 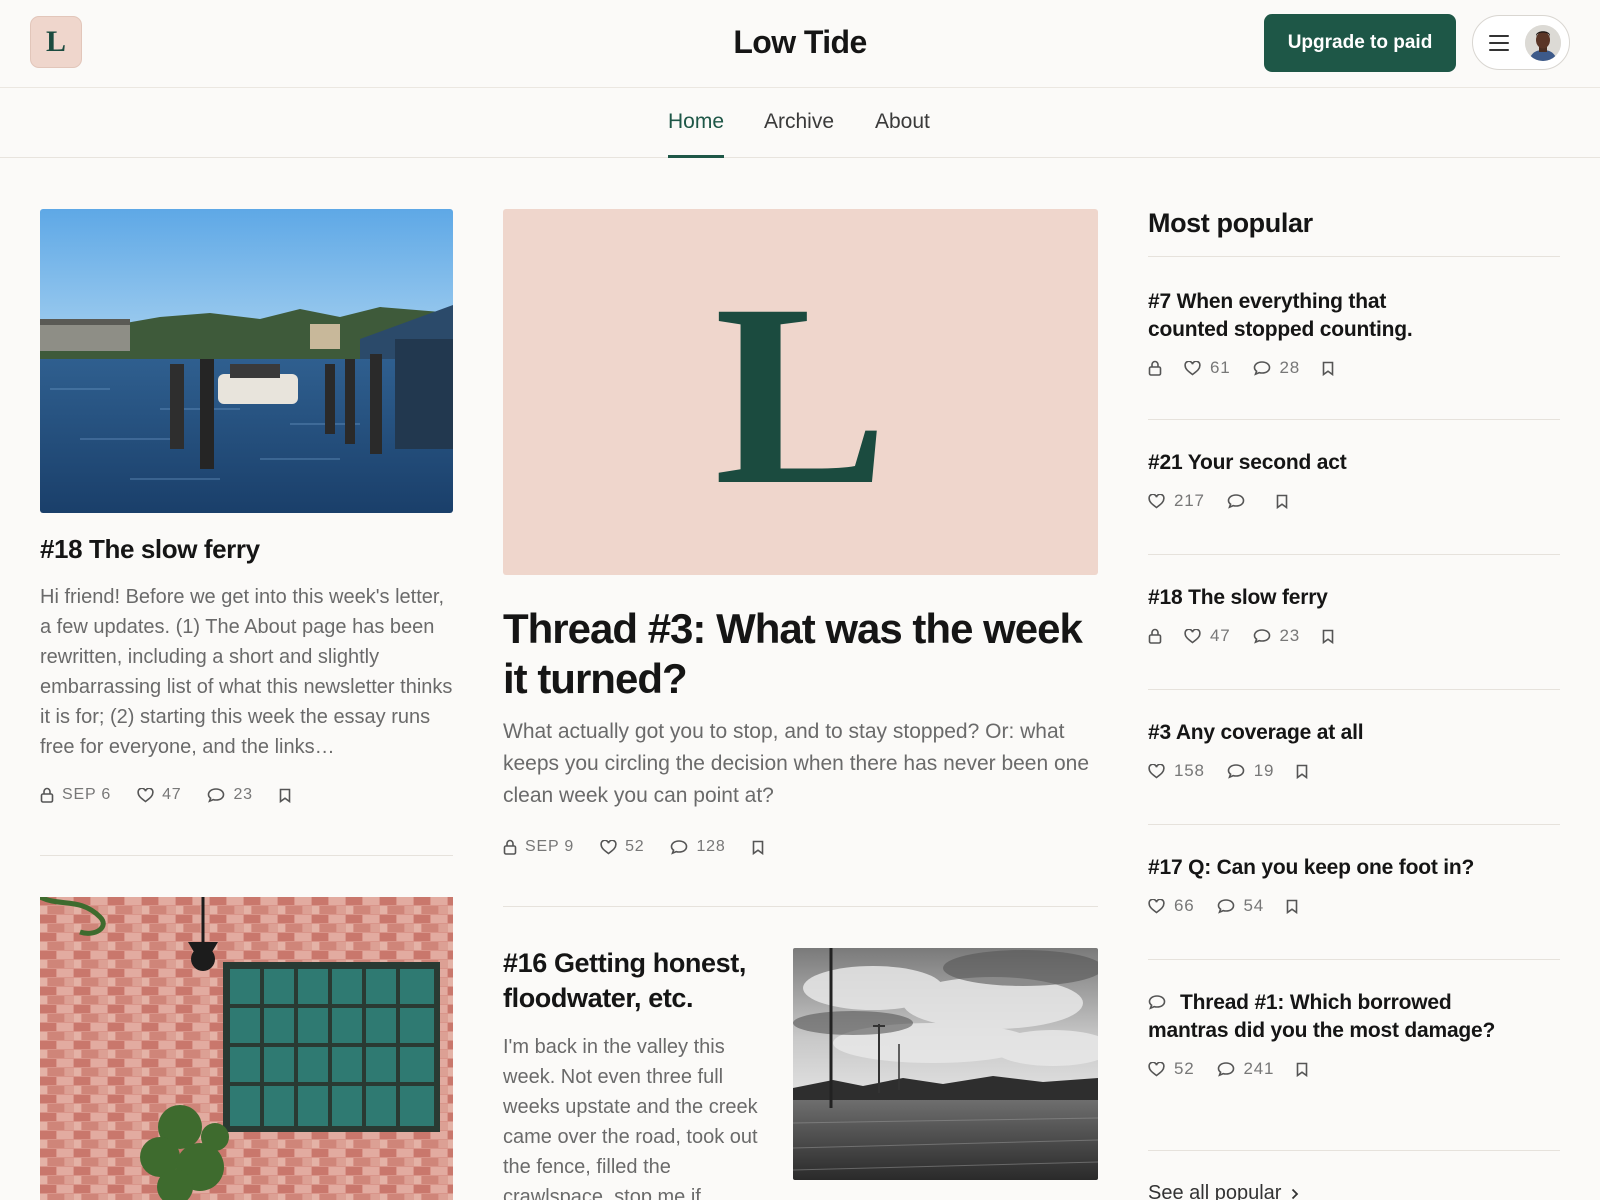 I want to click on tab-home: Home, so click(x=696, y=134).